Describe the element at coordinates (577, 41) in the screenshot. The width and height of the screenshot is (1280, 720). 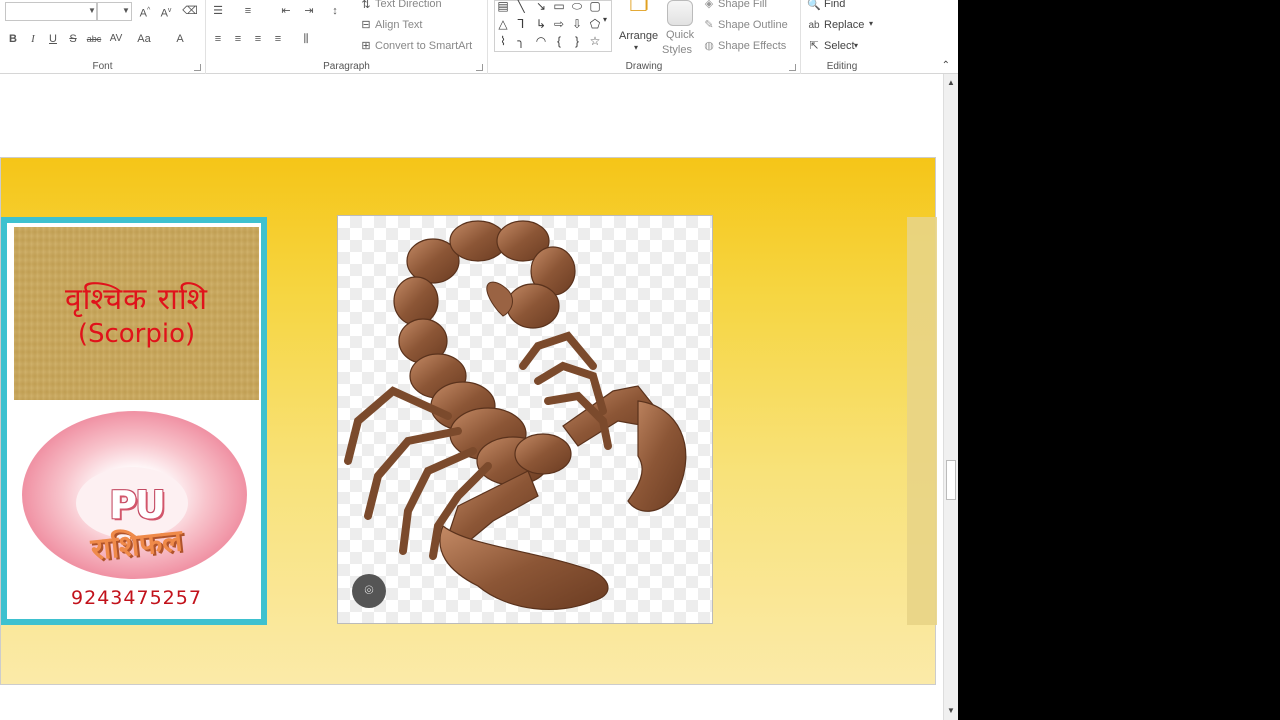
I see `brace-right-icon: }` at that location.